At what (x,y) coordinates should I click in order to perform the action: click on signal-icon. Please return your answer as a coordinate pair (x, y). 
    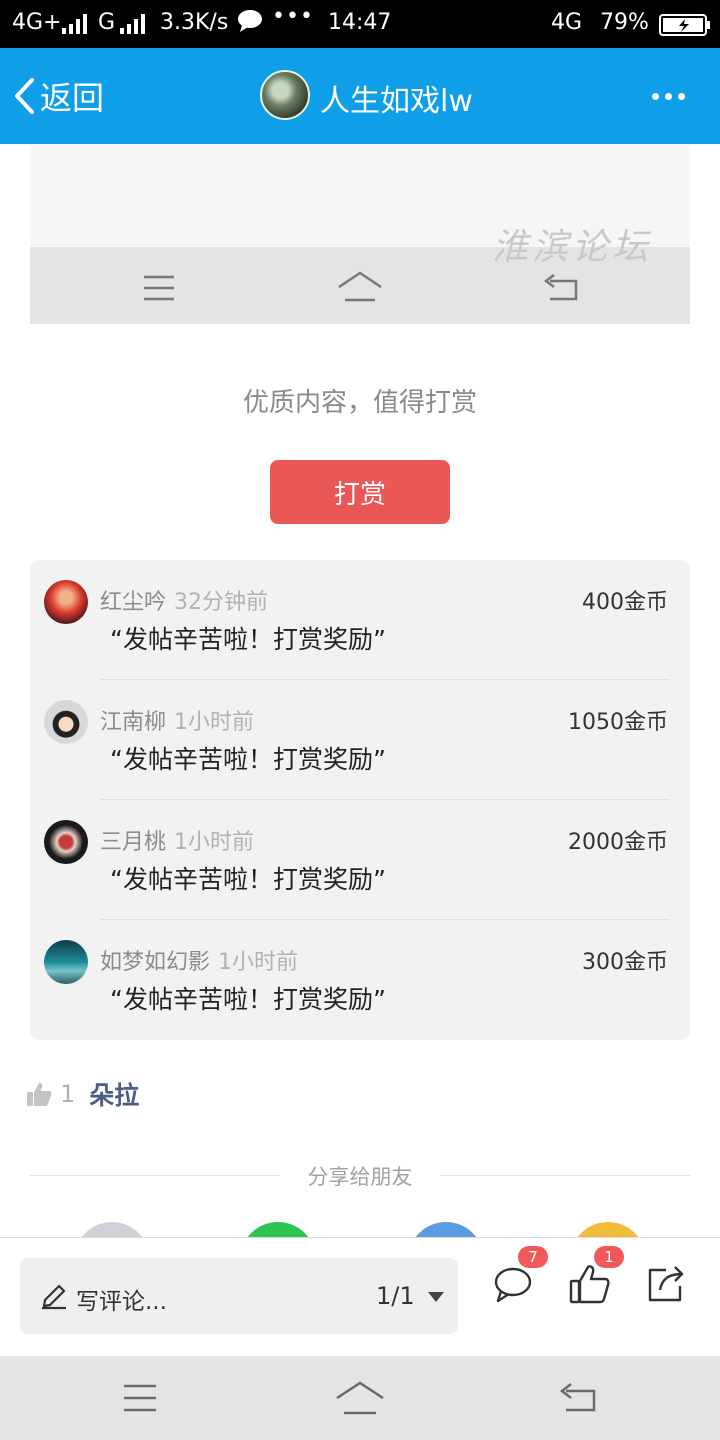
    Looking at the image, I should click on (74, 24).